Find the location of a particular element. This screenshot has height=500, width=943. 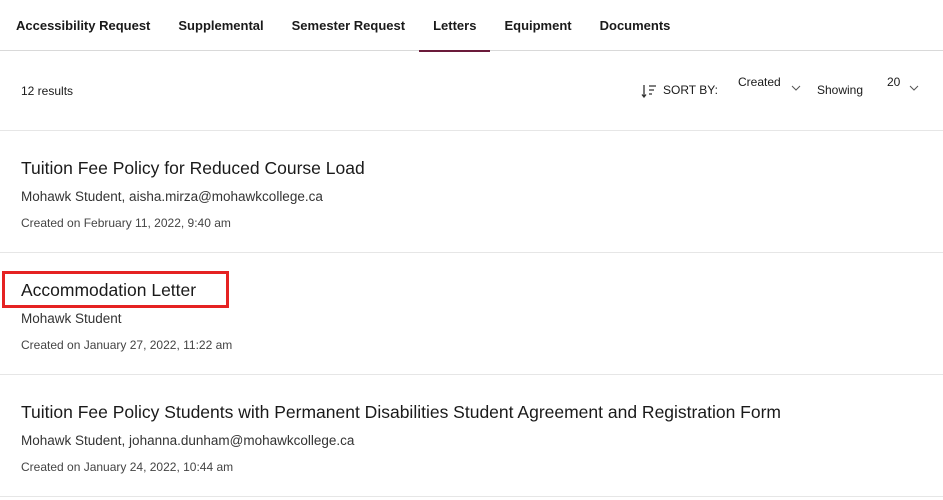

letter-created-date: Created on February 11, 2022, 9:40 am is located at coordinates (126, 223).